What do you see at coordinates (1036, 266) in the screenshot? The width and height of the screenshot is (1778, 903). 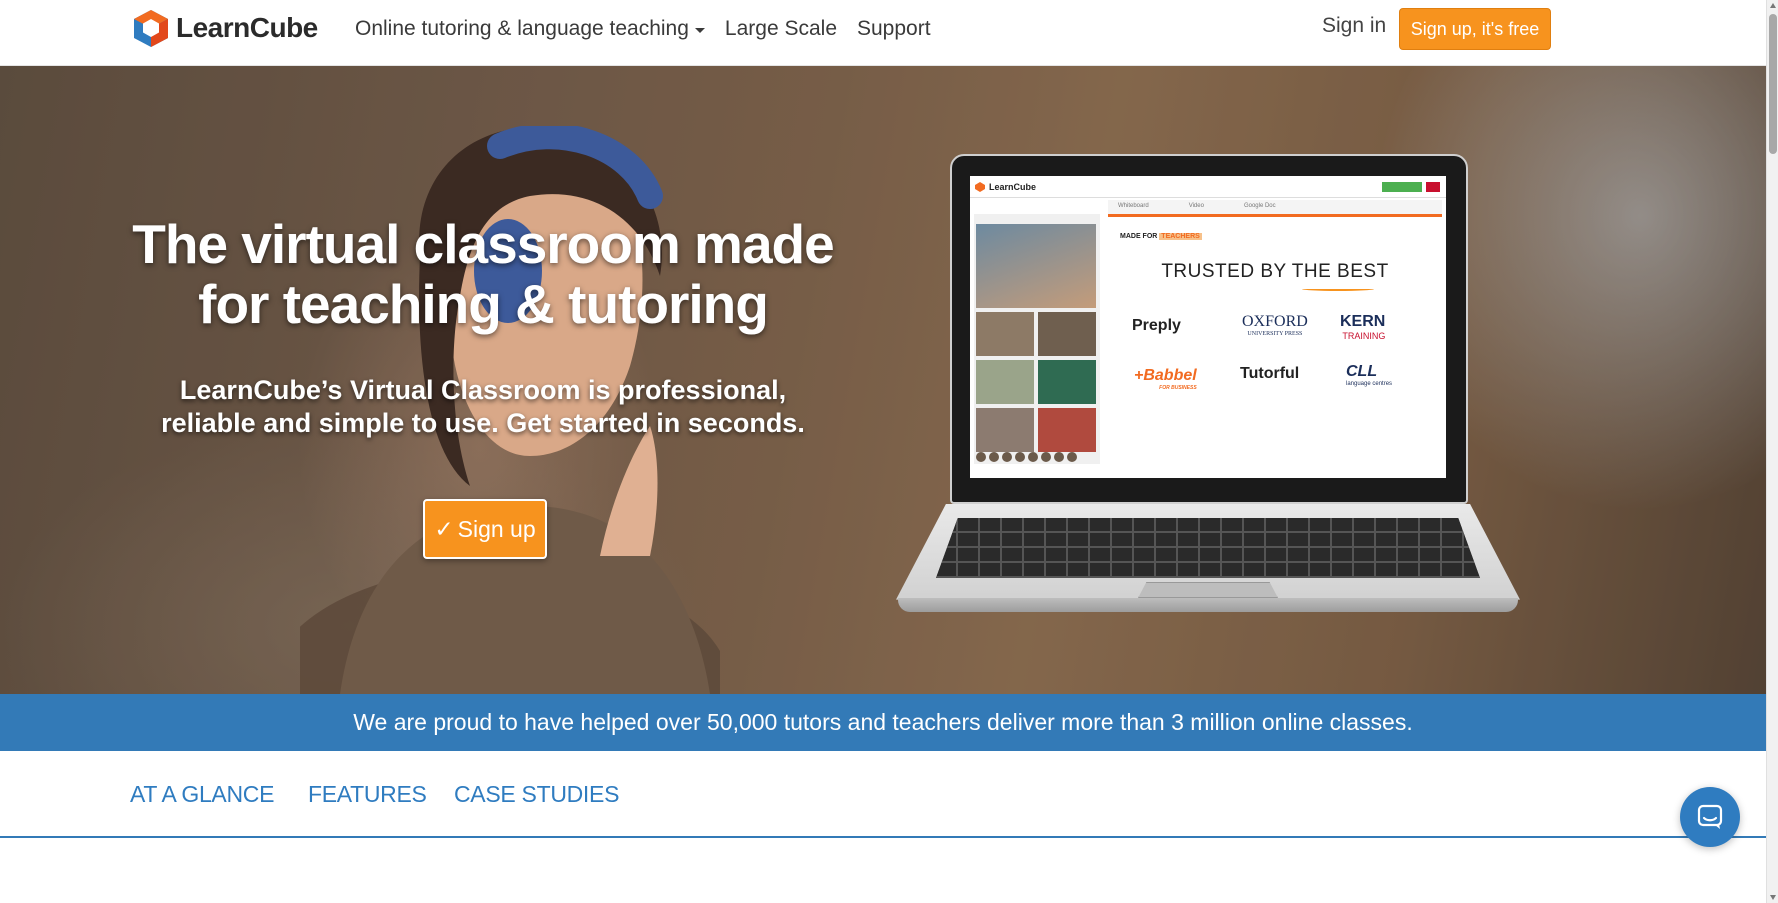 I see `main-video-tile` at bounding box center [1036, 266].